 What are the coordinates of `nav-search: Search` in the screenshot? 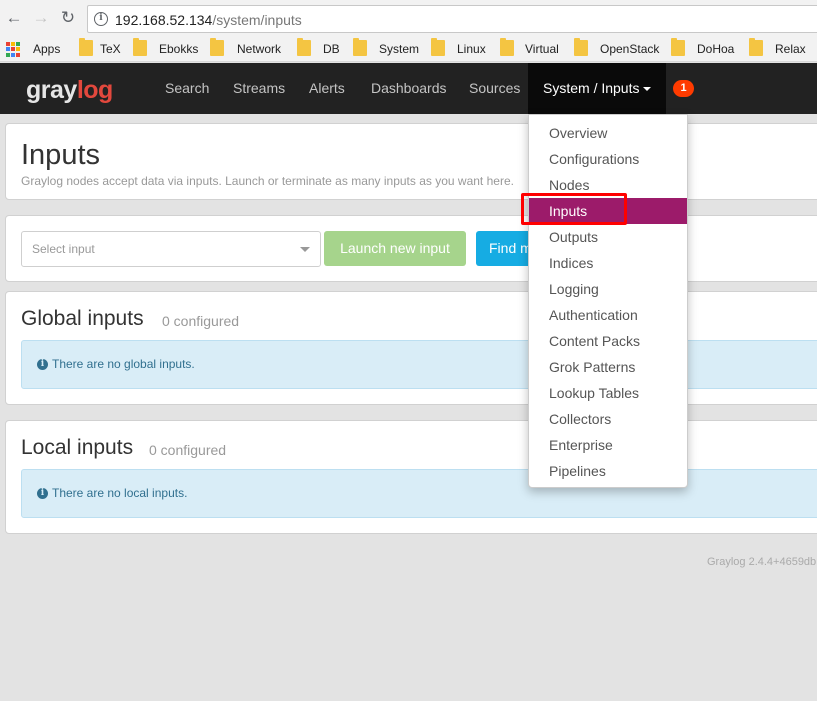 It's located at (187, 88).